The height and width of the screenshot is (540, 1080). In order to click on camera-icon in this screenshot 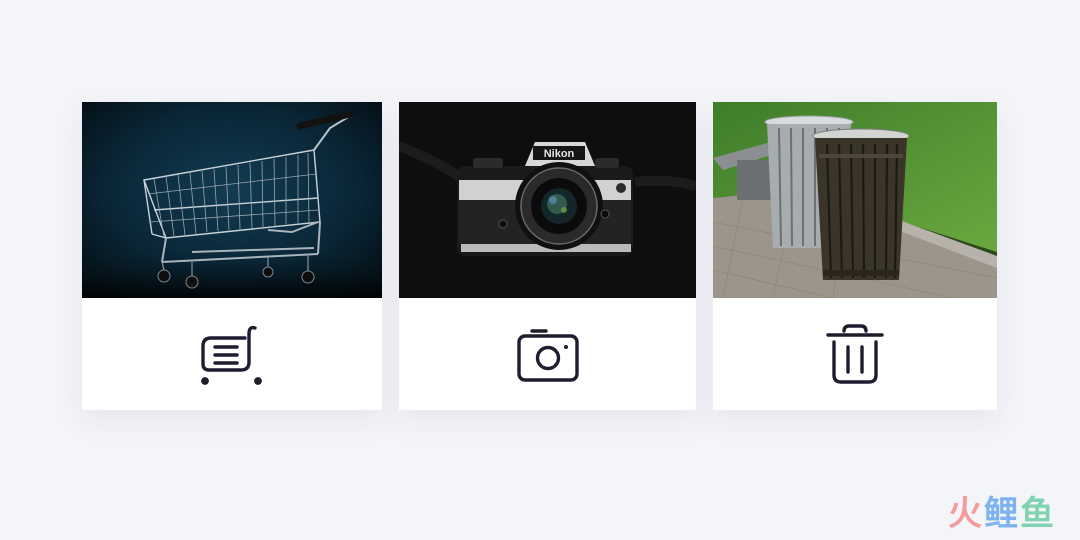, I will do `click(547, 355)`.